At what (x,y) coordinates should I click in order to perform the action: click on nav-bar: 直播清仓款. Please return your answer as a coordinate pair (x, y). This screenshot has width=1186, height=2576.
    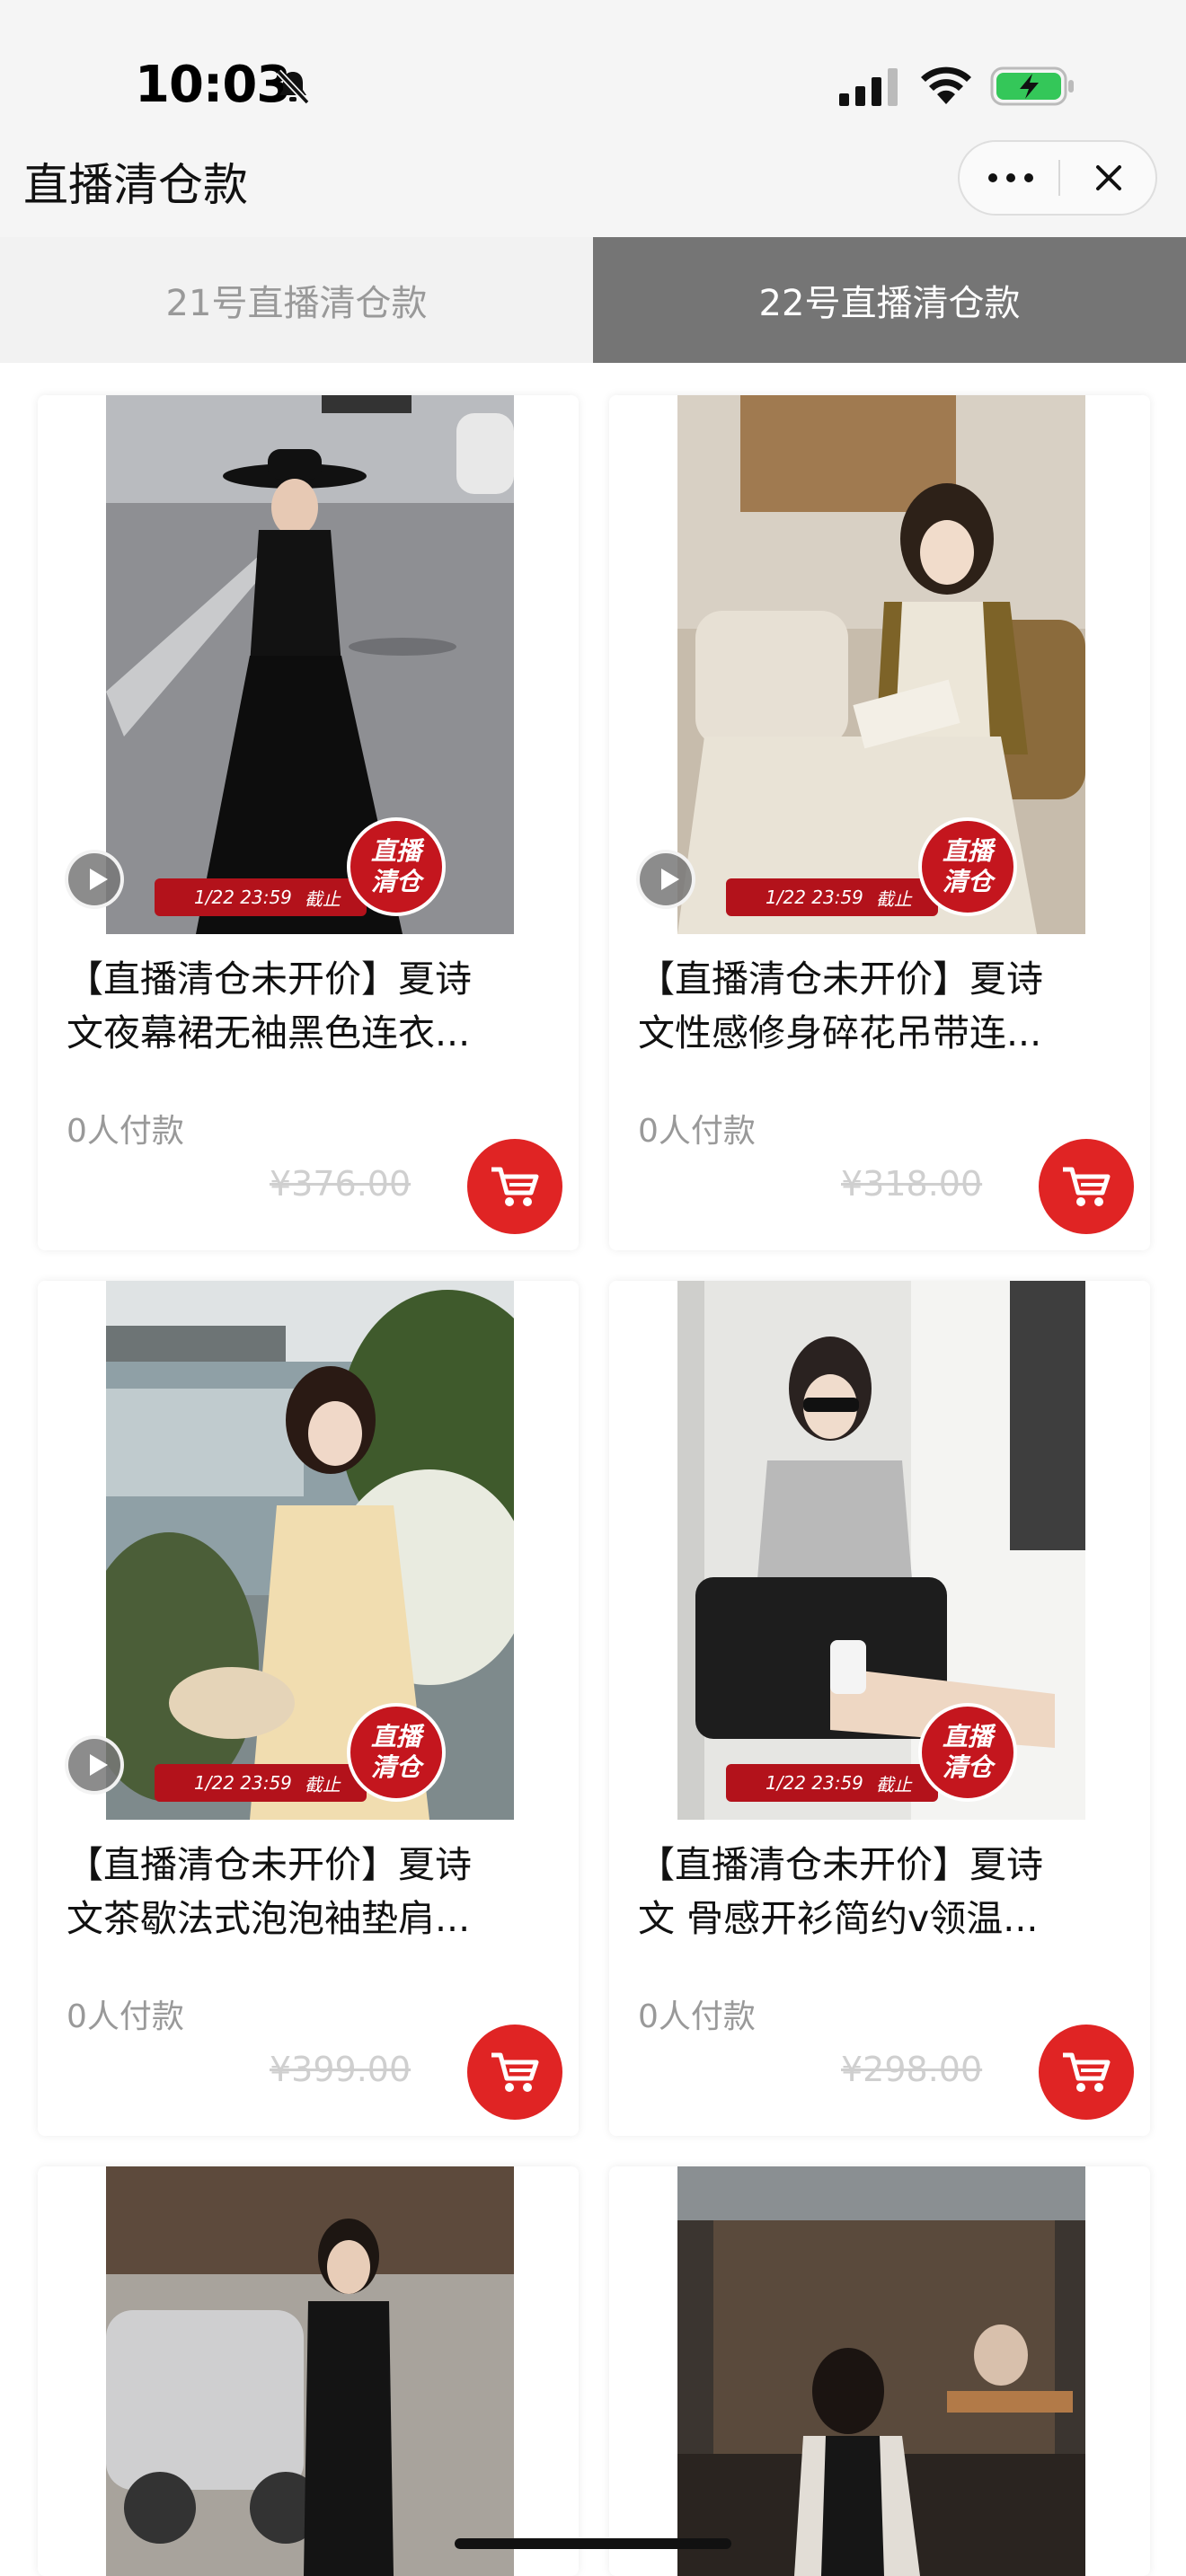
    Looking at the image, I should click on (593, 187).